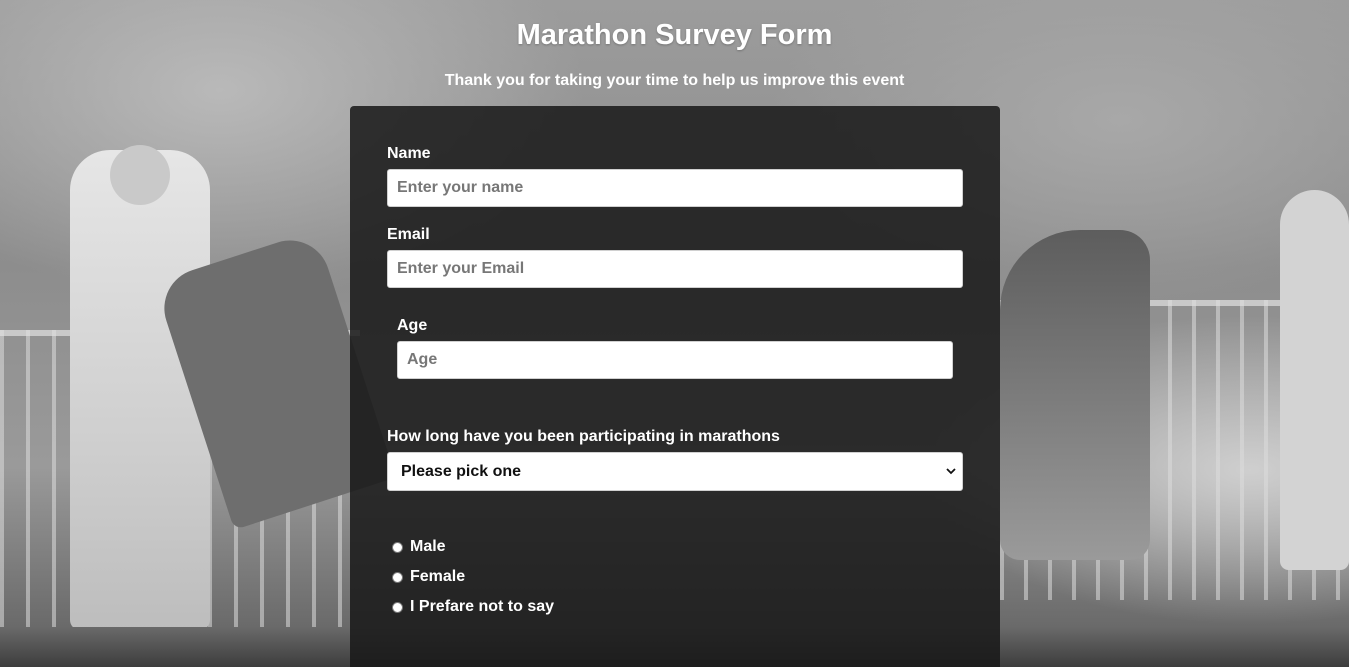  What do you see at coordinates (461, 471) in the screenshot?
I see `experience-select-value: Please pick one` at bounding box center [461, 471].